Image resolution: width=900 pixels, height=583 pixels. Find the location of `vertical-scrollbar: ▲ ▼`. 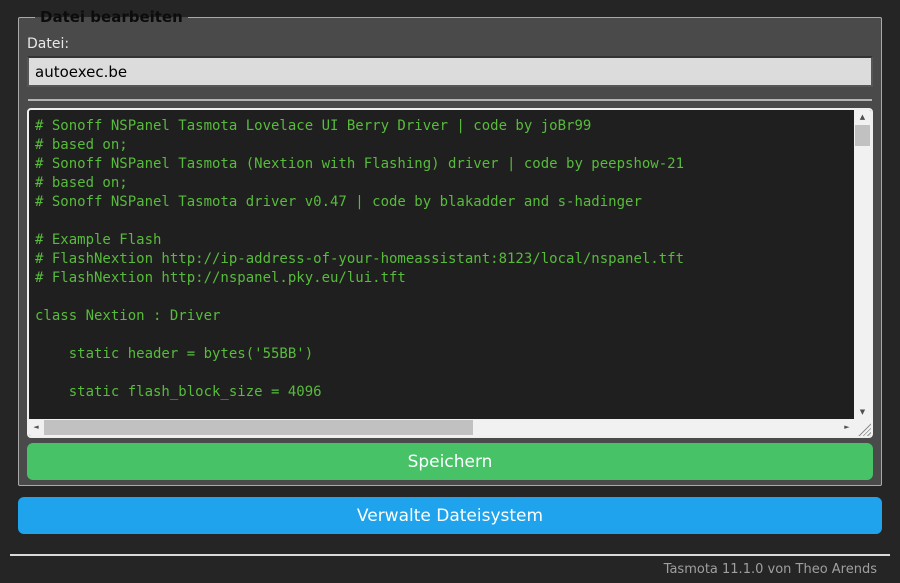

vertical-scrollbar: ▲ ▼ is located at coordinates (862, 264).